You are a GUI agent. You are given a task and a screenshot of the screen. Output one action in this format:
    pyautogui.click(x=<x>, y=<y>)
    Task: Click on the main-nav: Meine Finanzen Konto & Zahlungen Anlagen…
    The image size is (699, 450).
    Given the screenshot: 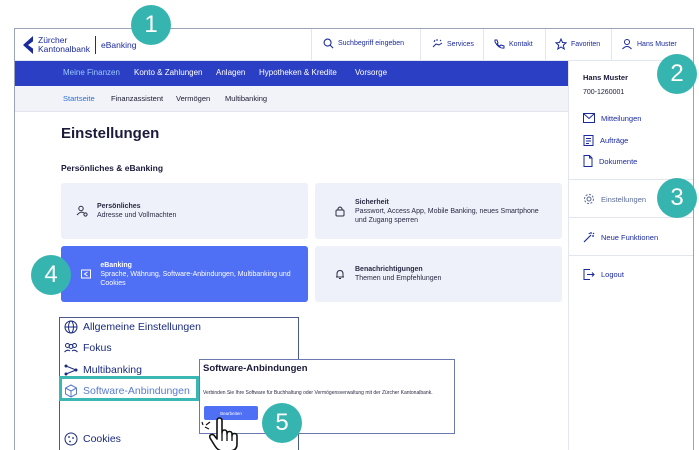 What is the action you would take?
    pyautogui.click(x=291, y=73)
    